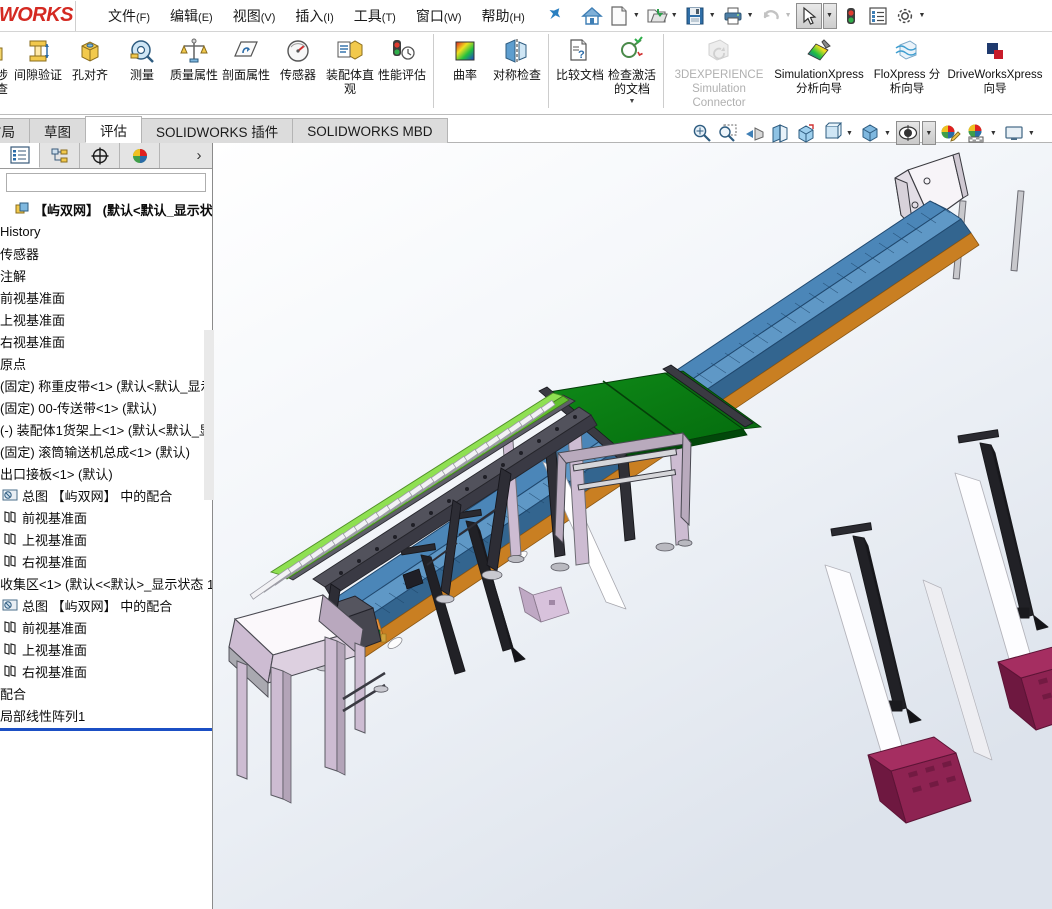  Describe the element at coordinates (733, 16) in the screenshot. I see `print-icon` at that location.